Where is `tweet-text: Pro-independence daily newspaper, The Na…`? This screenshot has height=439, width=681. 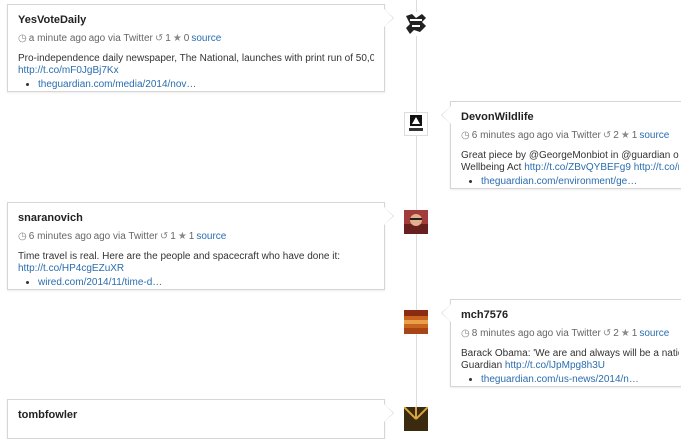
tweet-text: Pro-independence daily newspaper, The Na… is located at coordinates (196, 65).